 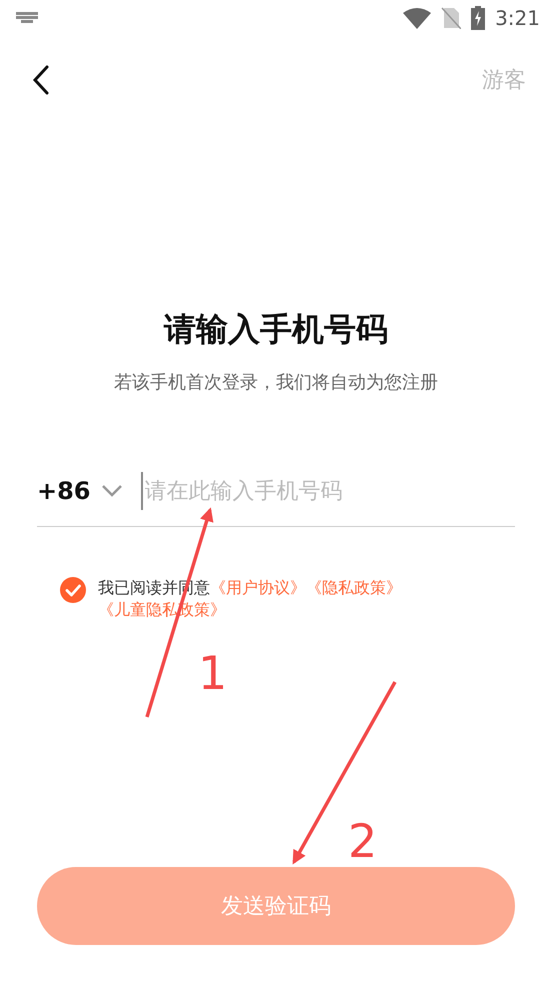 What do you see at coordinates (417, 18) in the screenshot?
I see `wifi-icon` at bounding box center [417, 18].